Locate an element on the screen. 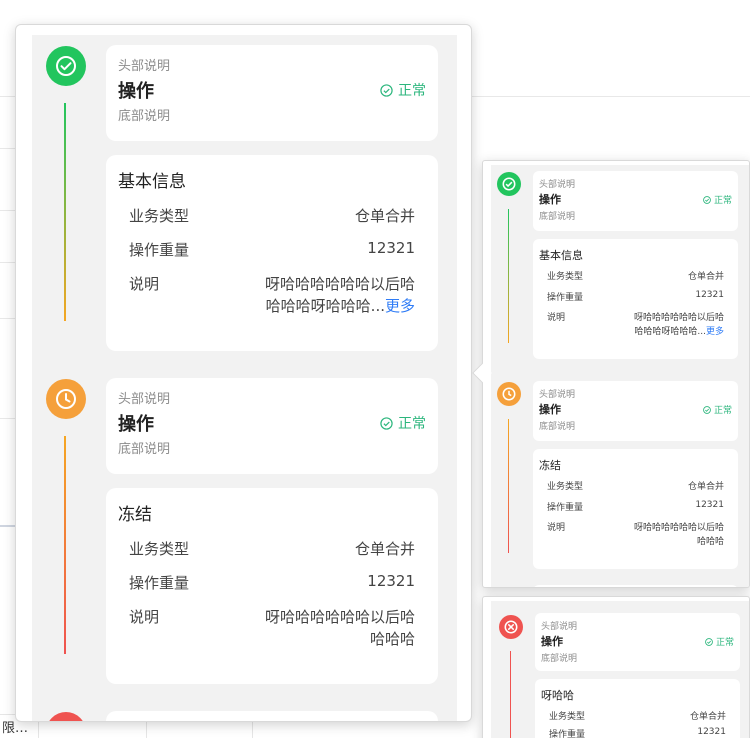 The image size is (750, 738). timeline: 头部说明 操作 底部说明 正常 呀哈哈 业务类型 仓单合并 操作重量 12321 is located at coordinates (620, 669).